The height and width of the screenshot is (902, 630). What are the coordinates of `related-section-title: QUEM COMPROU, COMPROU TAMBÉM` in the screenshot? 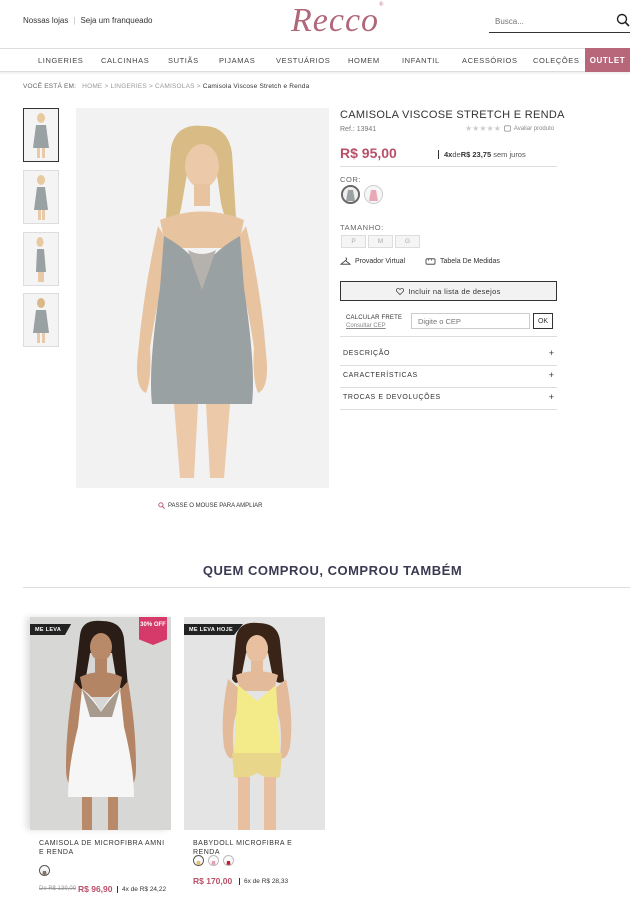 It's located at (332, 570).